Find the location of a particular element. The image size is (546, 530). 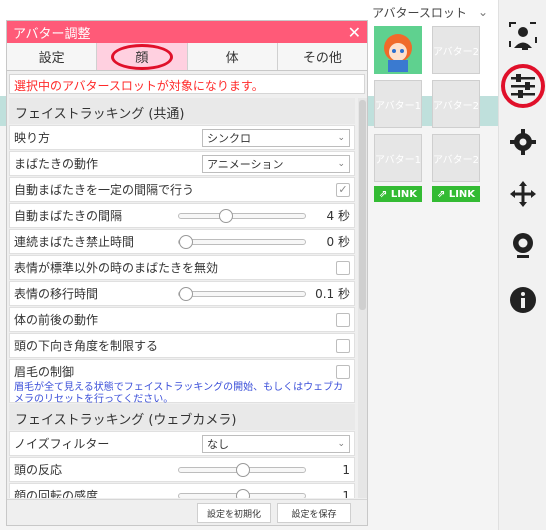

slider-value: 4 秒 is located at coordinates (338, 216).